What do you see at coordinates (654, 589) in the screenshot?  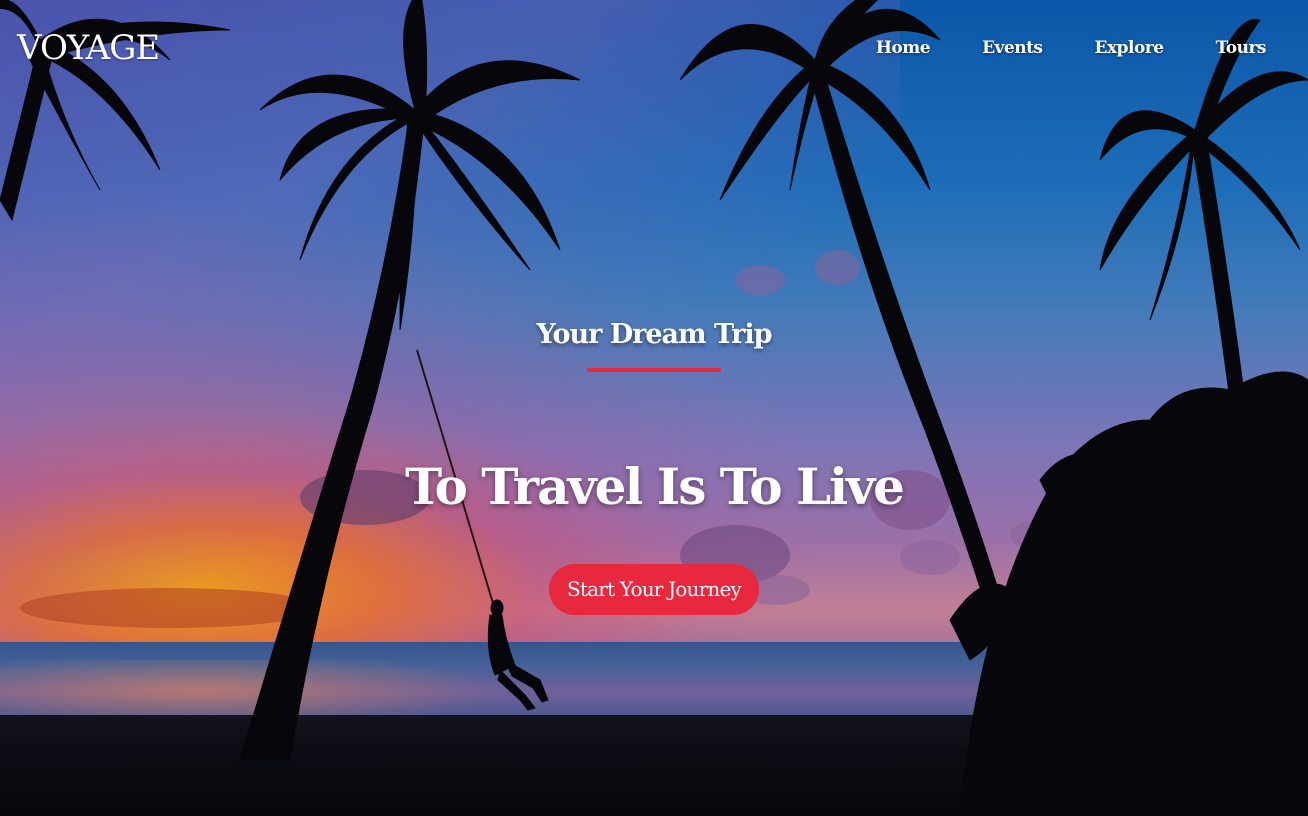 I see `start-journey-button: Start Your Journey` at bounding box center [654, 589].